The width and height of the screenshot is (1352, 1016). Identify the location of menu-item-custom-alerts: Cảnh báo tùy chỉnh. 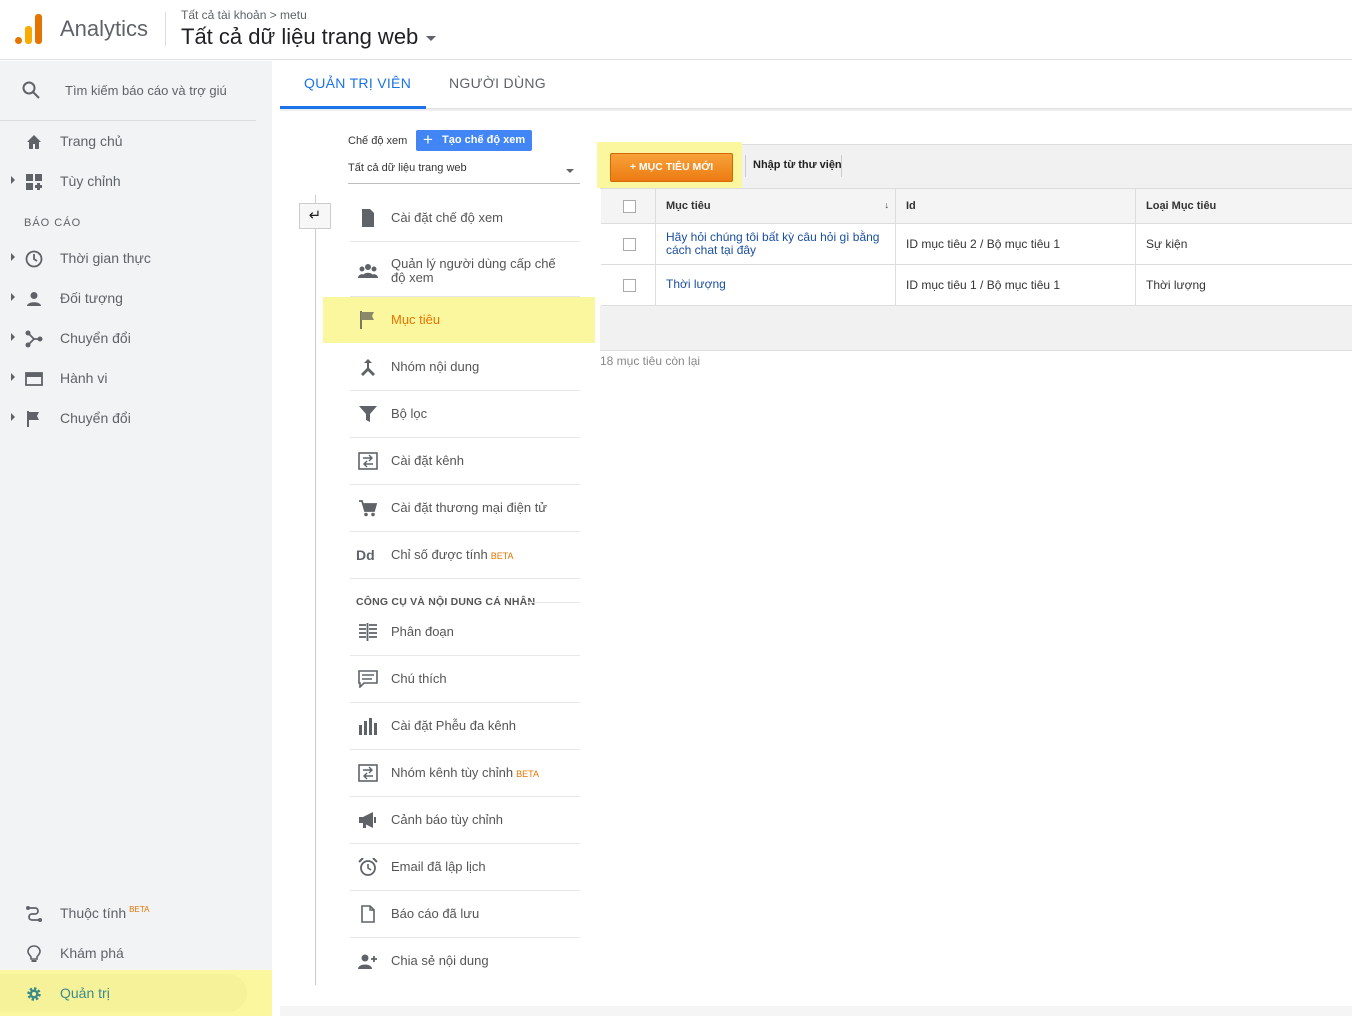
(465, 820).